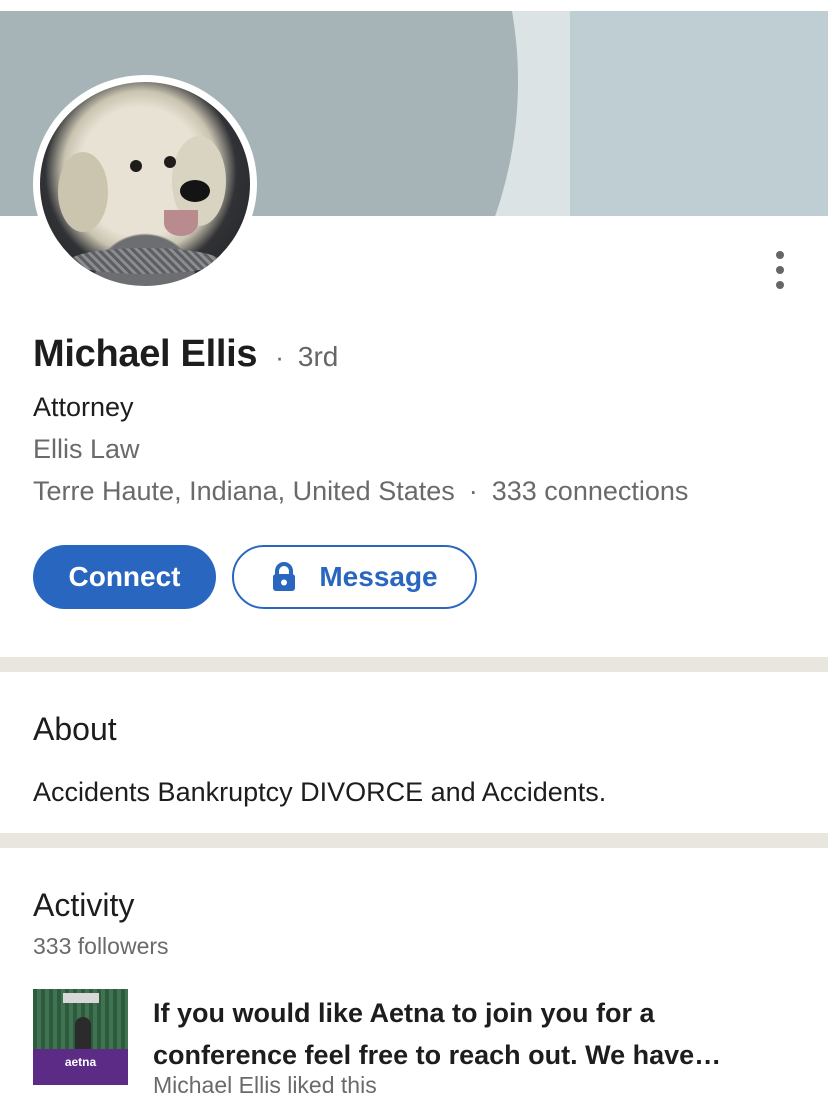 Image resolution: width=828 pixels, height=1120 pixels. What do you see at coordinates (83, 192) in the screenshot?
I see `avatar-dog-ear-left` at bounding box center [83, 192].